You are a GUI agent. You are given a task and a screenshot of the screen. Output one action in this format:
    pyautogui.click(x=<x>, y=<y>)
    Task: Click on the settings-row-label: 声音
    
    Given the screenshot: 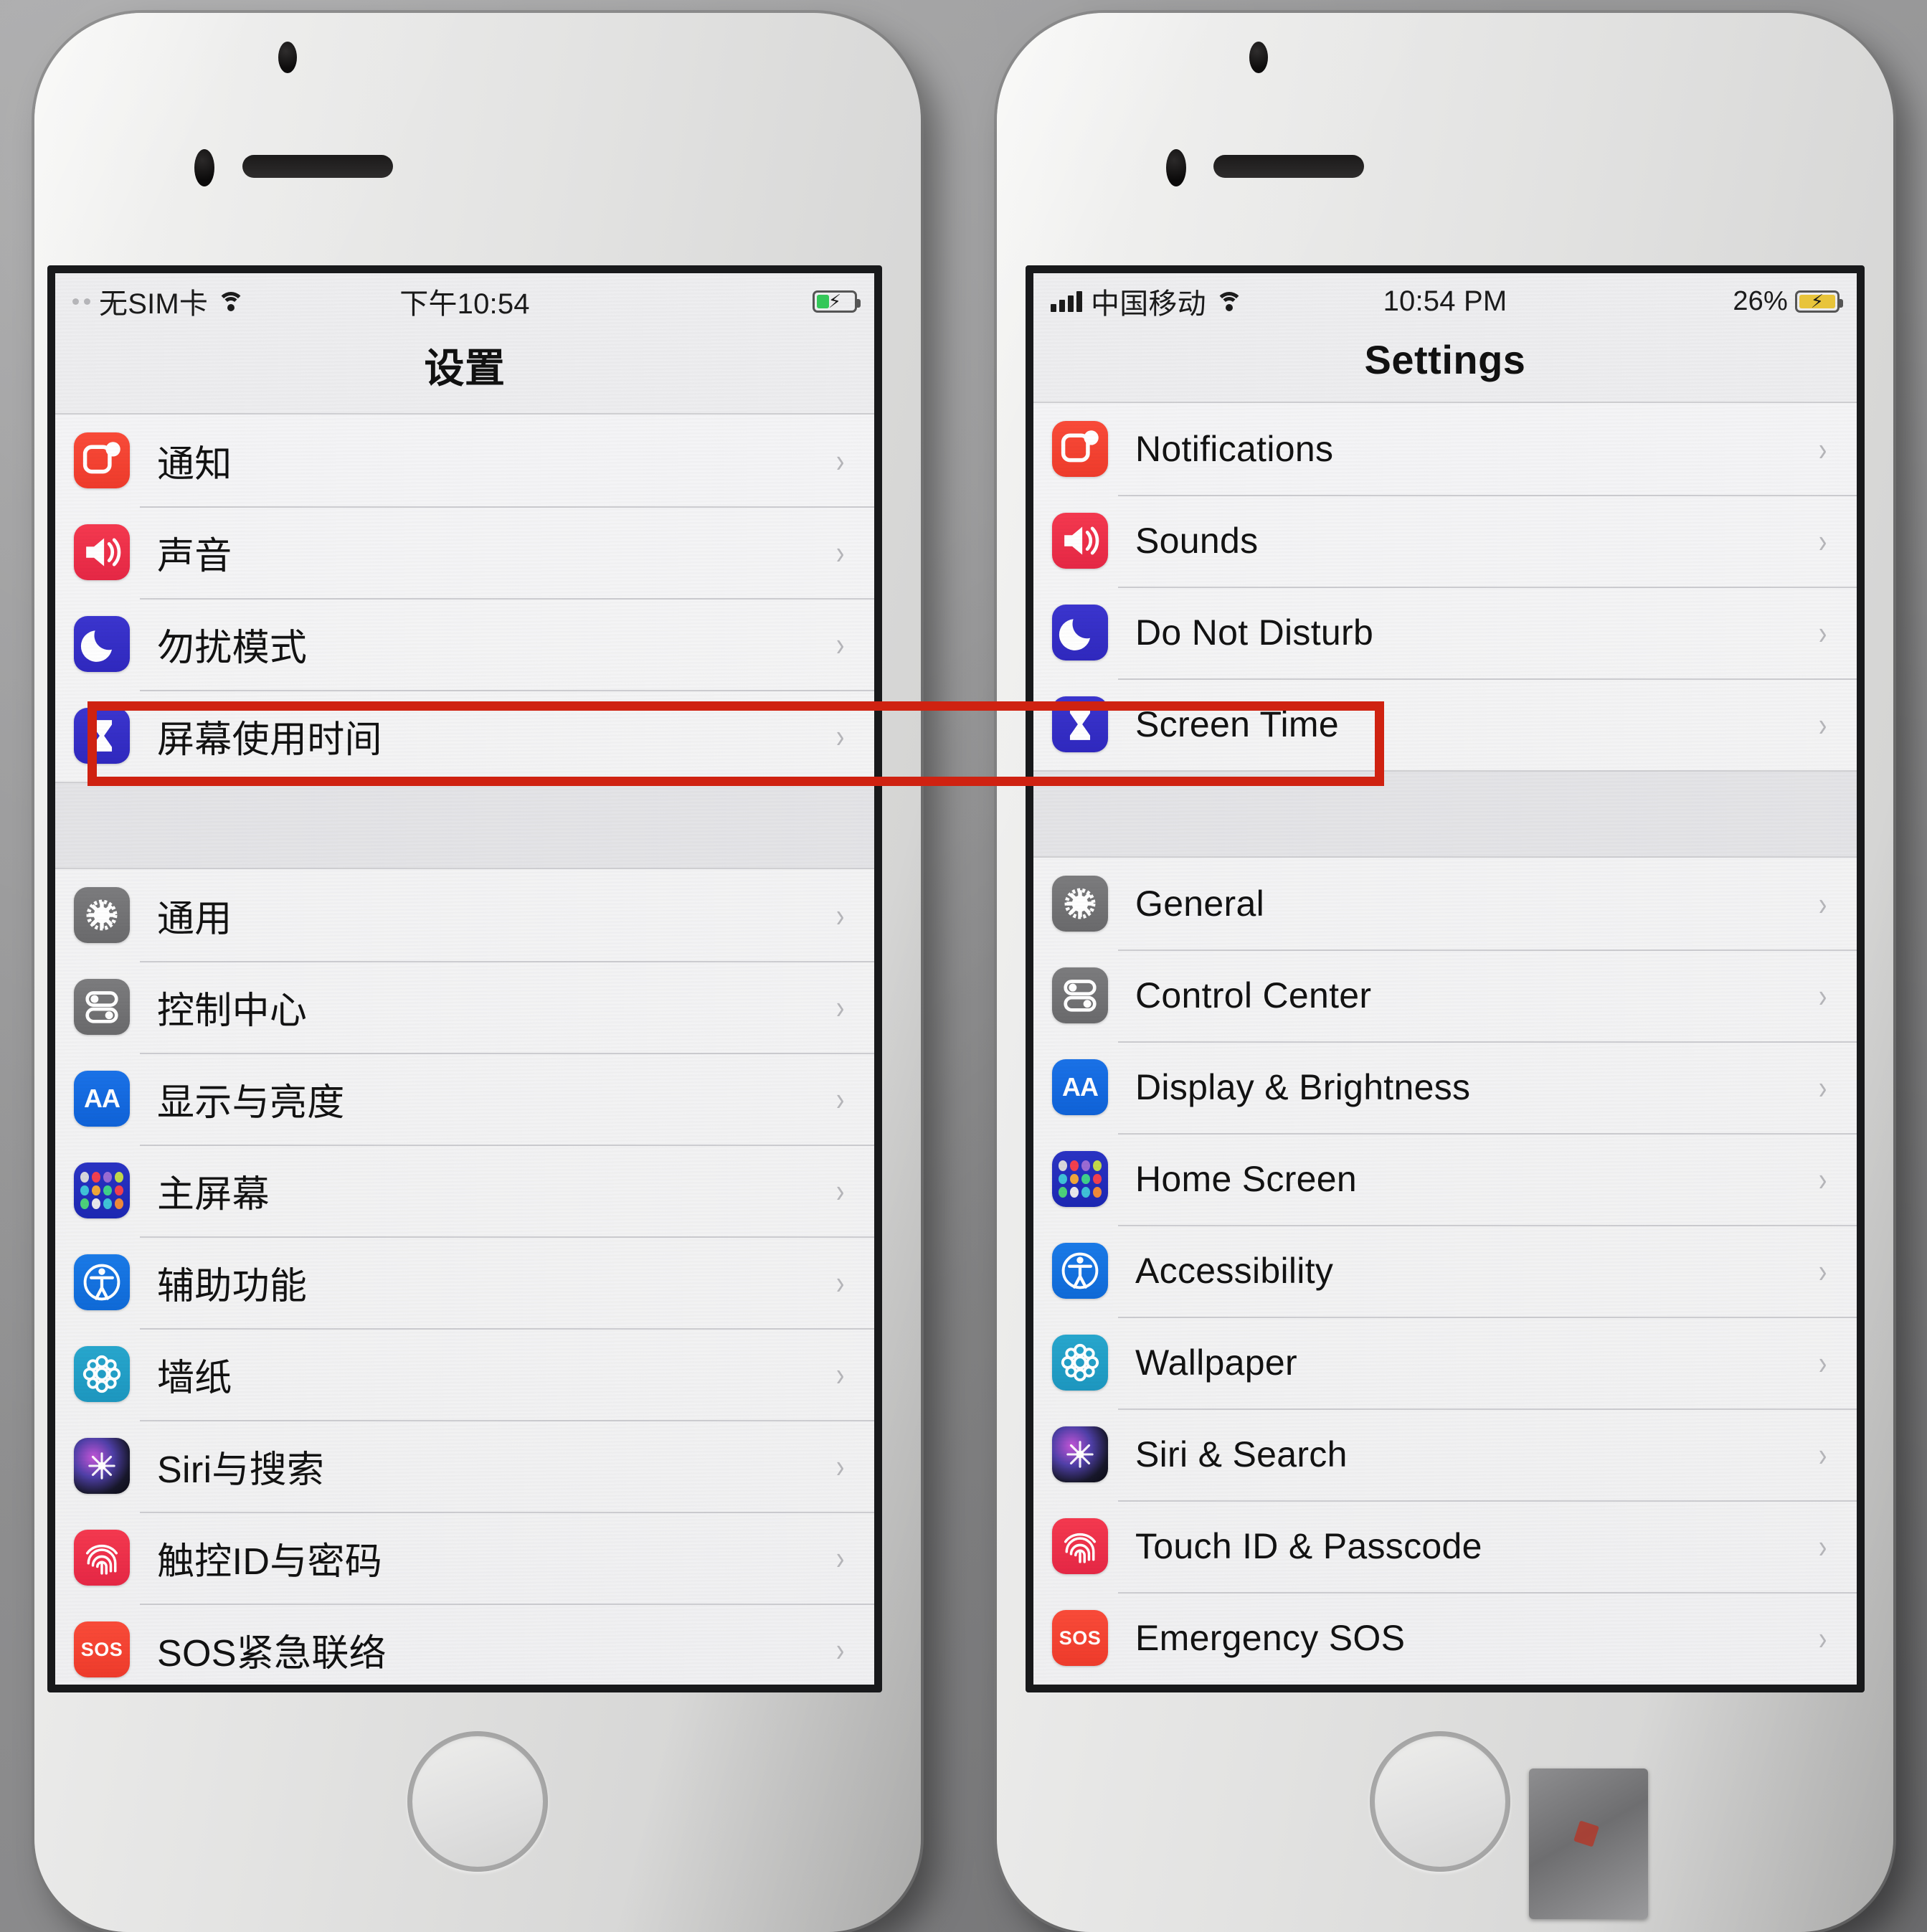 What is the action you would take?
    pyautogui.click(x=194, y=556)
    